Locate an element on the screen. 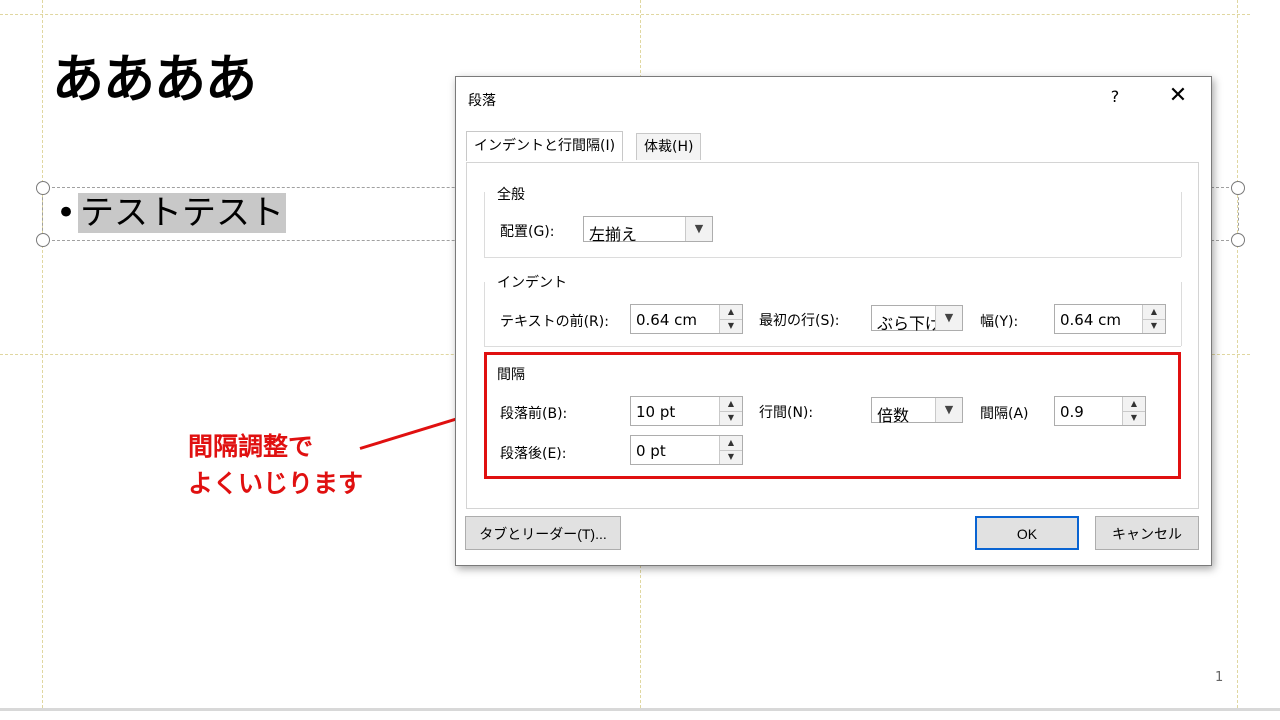 The width and height of the screenshot is (1280, 720). by-label: 幅(Y): is located at coordinates (999, 322).